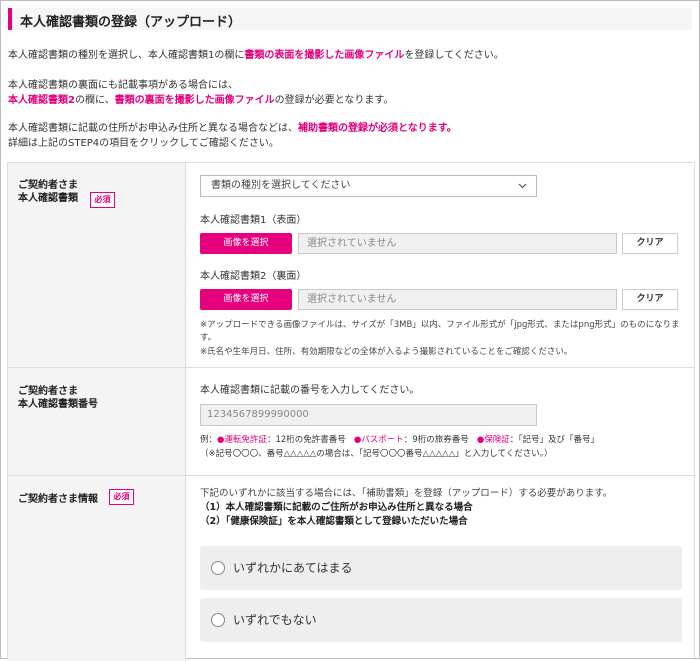  What do you see at coordinates (126, 55) in the screenshot?
I see `intro-text: 本人確認書類の種別を選択し、本人確認書類1の欄に` at bounding box center [126, 55].